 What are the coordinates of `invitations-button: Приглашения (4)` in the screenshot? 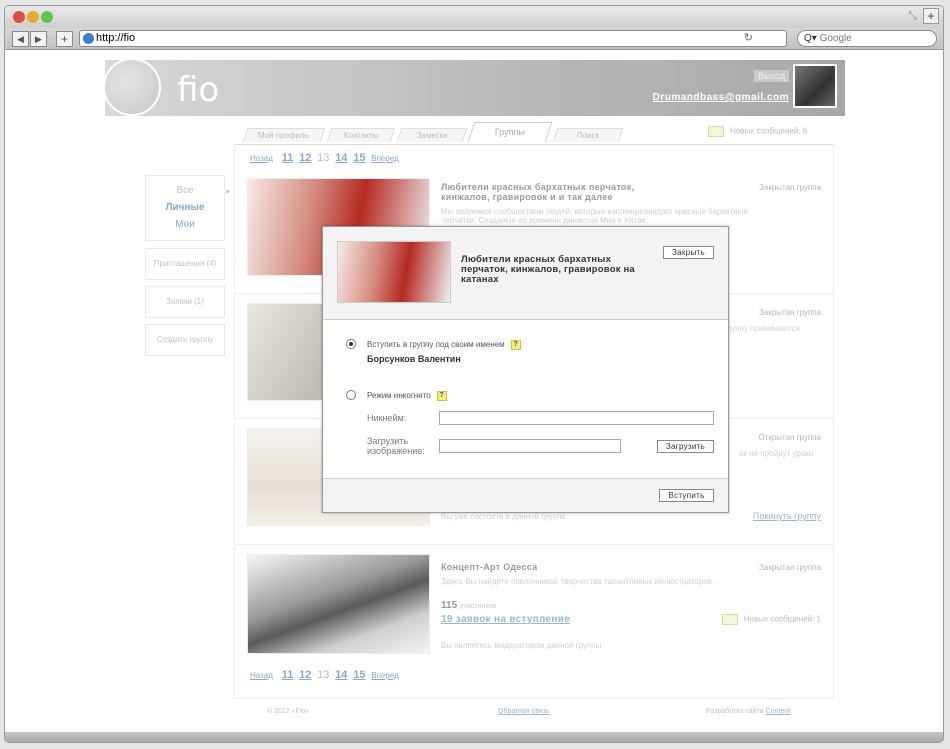 It's located at (185, 264).